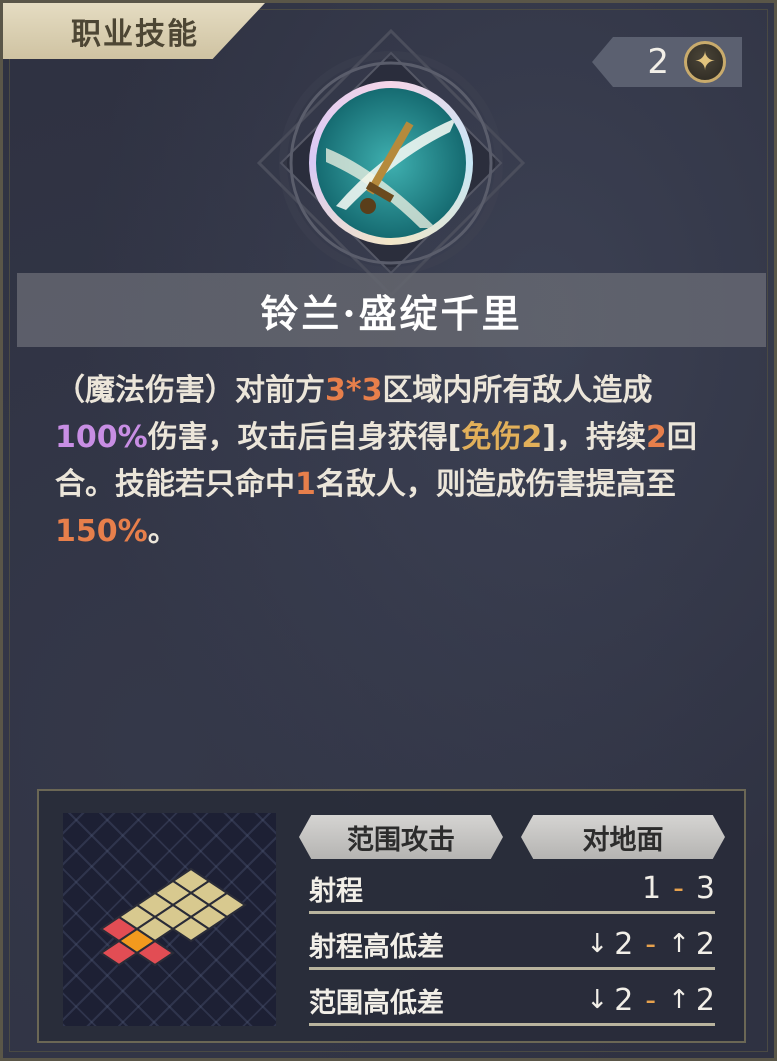 The height and width of the screenshot is (1061, 777). What do you see at coordinates (705, 62) in the screenshot?
I see `star-coin-icon: ✦` at bounding box center [705, 62].